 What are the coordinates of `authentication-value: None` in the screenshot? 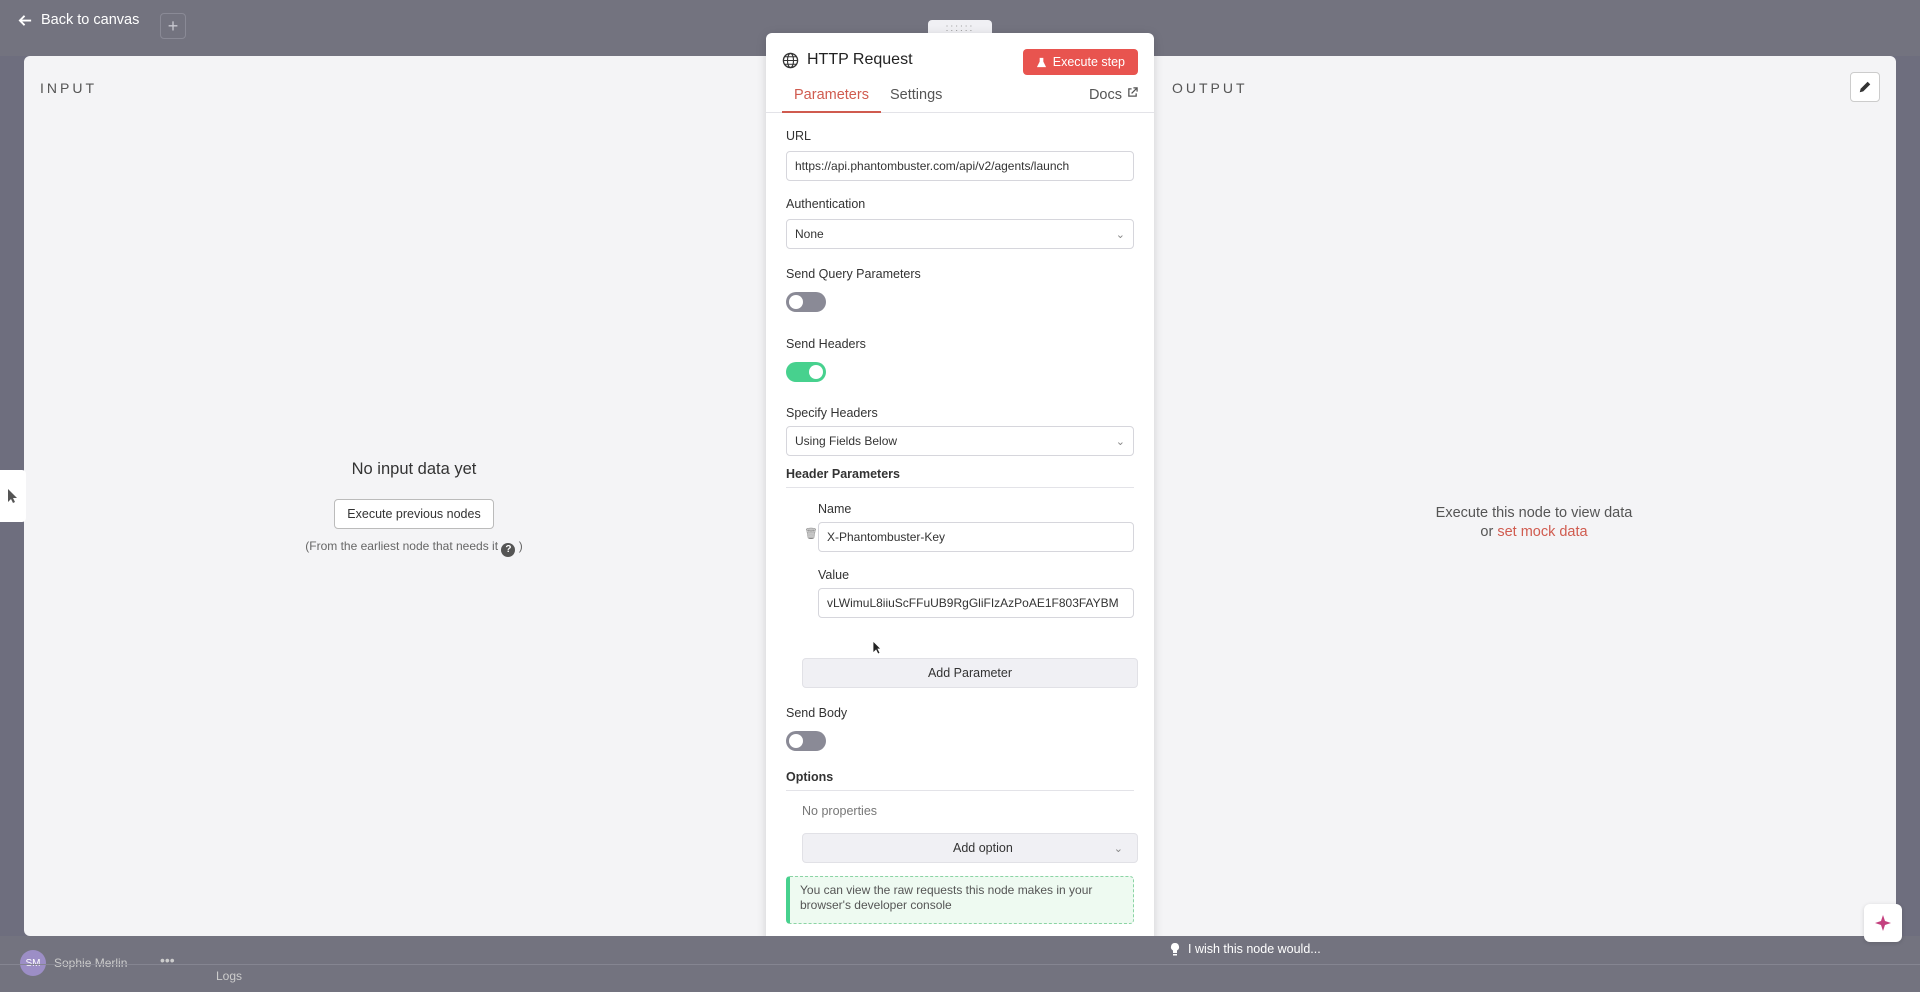 It's located at (809, 234).